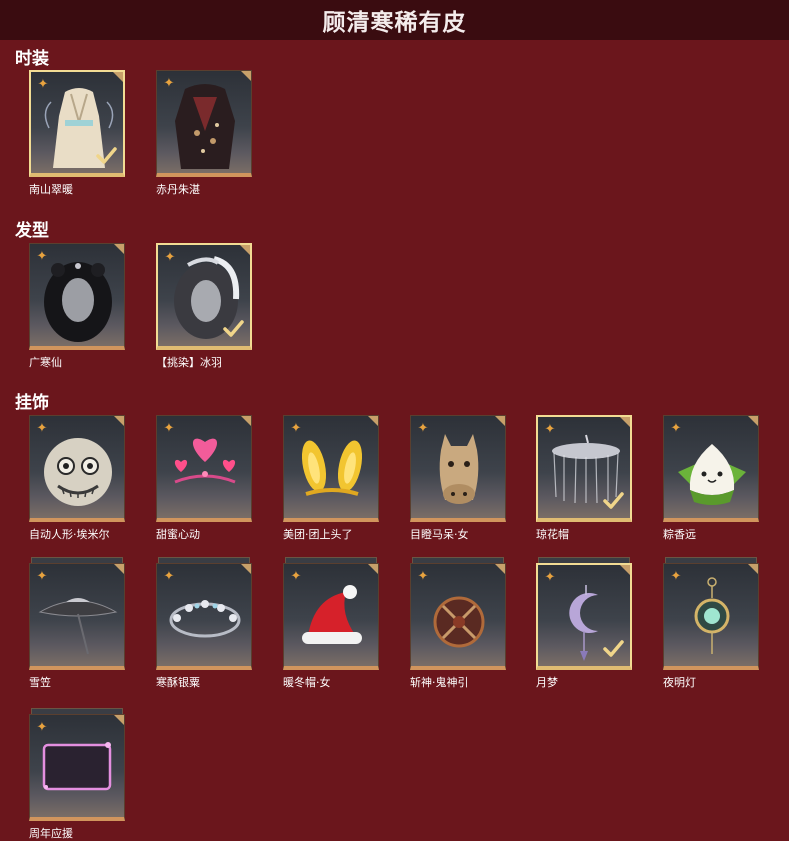 Image resolution: width=789 pixels, height=841 pixels. What do you see at coordinates (40, 682) in the screenshot?
I see `item-label: 雪笠` at bounding box center [40, 682].